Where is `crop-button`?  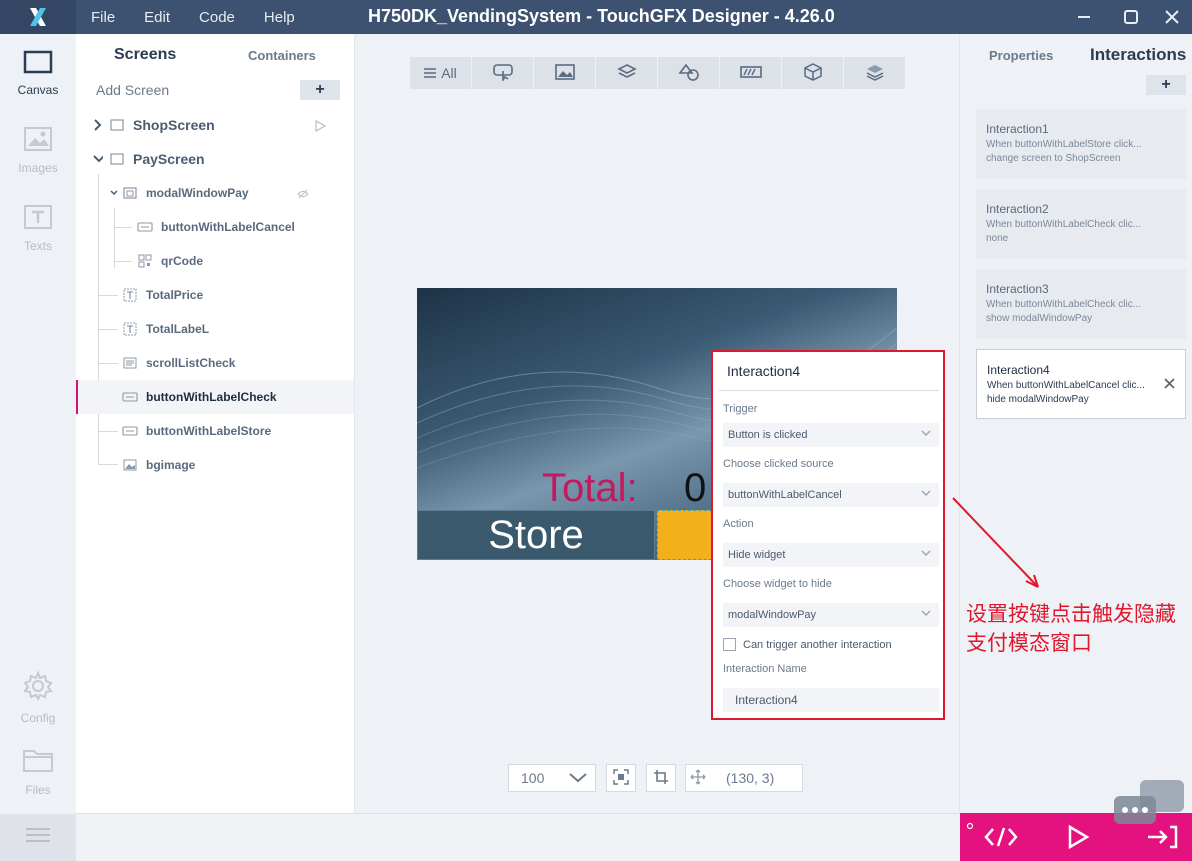
crop-button is located at coordinates (661, 778).